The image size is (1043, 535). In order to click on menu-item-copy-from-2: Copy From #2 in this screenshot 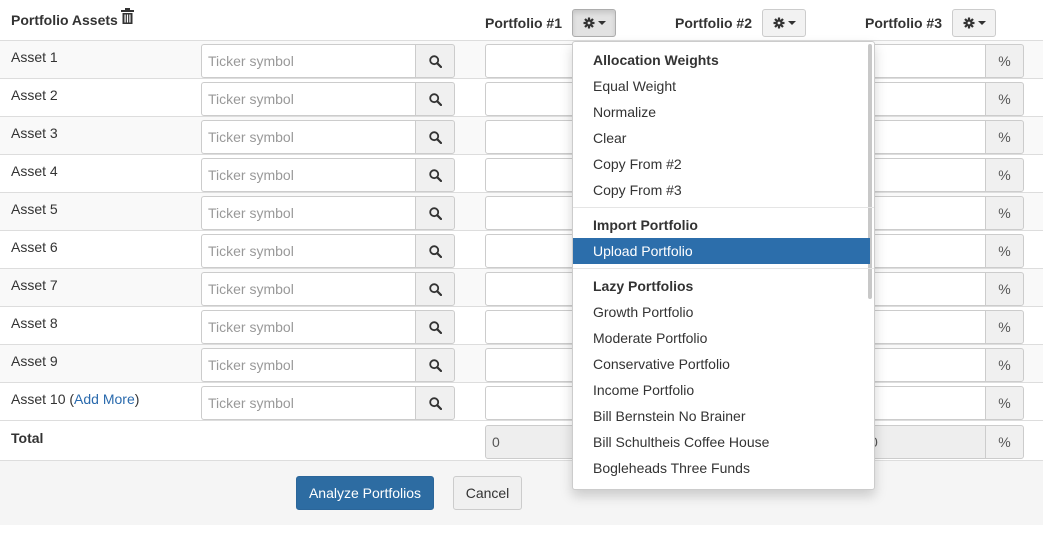, I will do `click(721, 164)`.